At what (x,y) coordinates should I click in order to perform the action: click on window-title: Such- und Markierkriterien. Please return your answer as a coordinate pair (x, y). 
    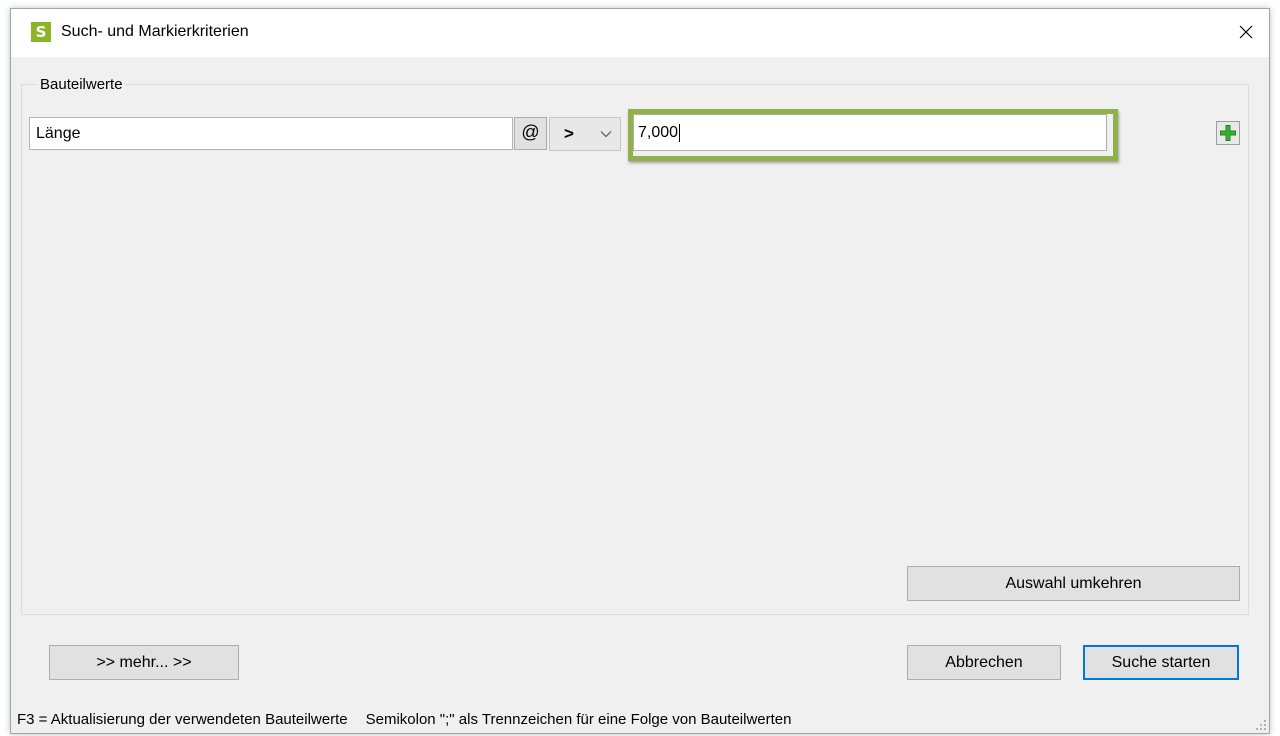
    Looking at the image, I should click on (155, 31).